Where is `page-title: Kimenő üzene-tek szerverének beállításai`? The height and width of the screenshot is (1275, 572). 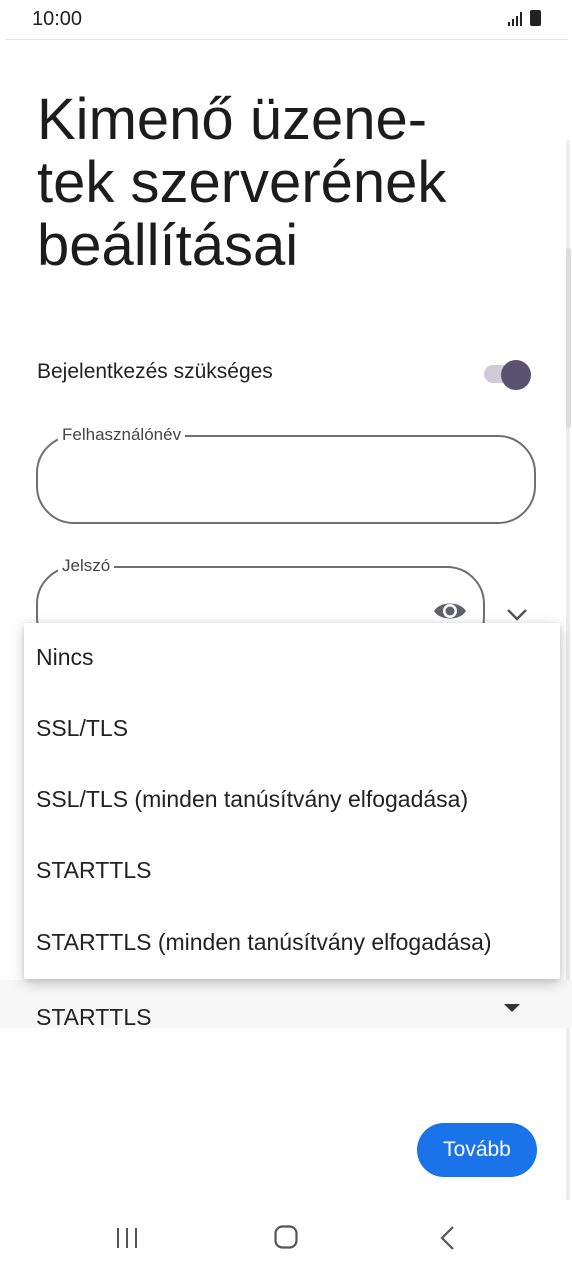 page-title: Kimenő üzene-tek szerverének beállításai is located at coordinates (272, 182).